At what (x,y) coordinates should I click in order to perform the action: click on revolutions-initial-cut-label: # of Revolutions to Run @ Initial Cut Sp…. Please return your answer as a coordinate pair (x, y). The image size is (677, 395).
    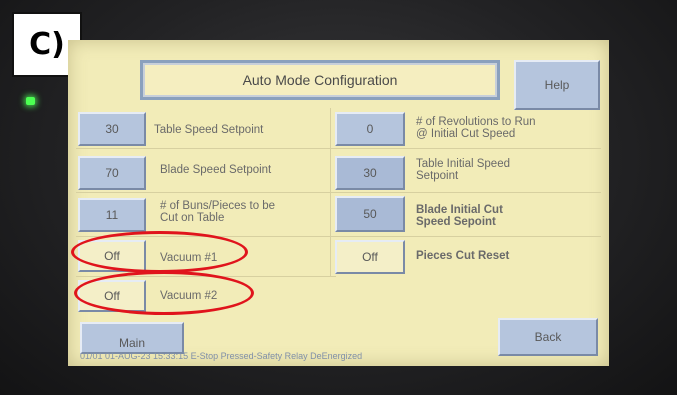
    Looking at the image, I should click on (476, 128).